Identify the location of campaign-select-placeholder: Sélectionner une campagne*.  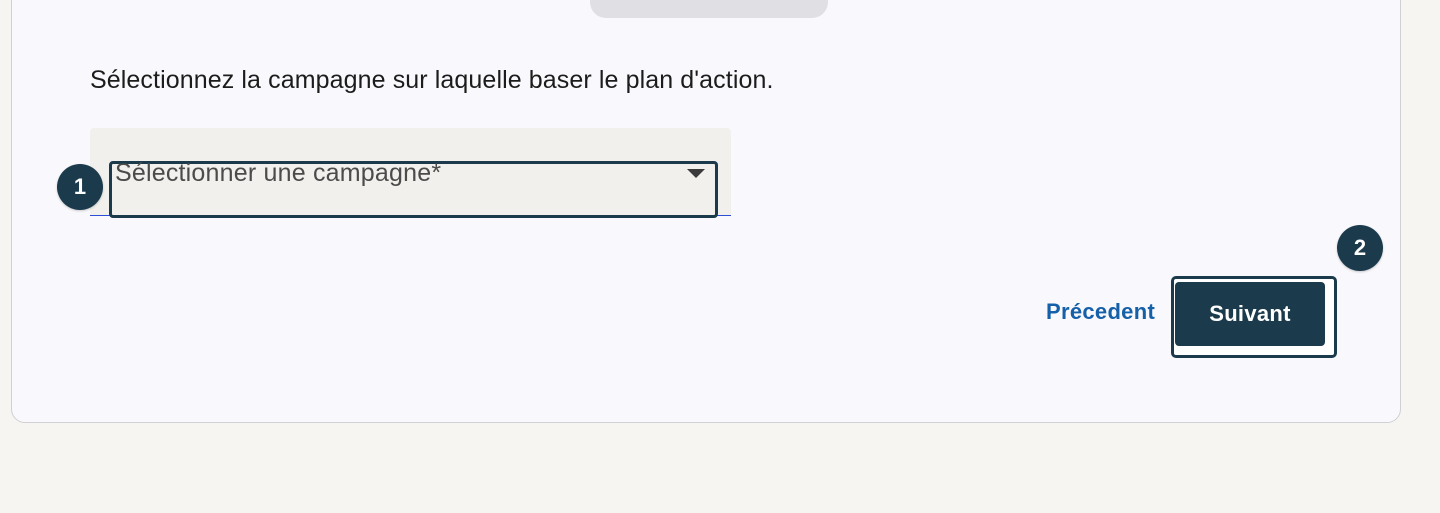
(278, 173).